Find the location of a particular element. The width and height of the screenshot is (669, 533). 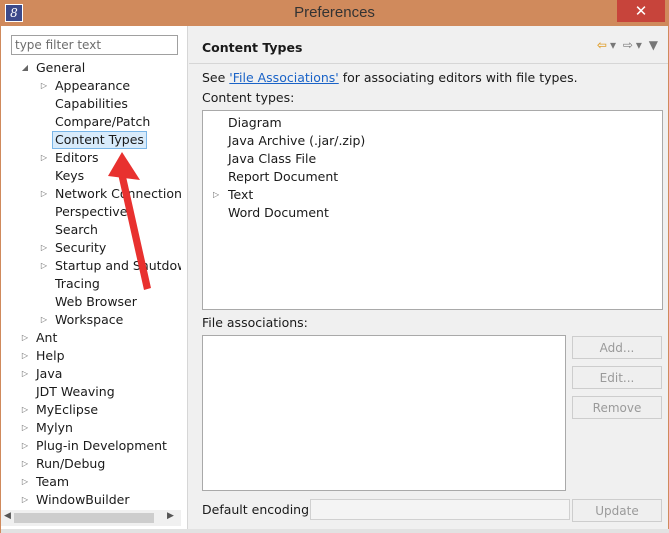

tree-item-label: Compare/Patch is located at coordinates (103, 121).